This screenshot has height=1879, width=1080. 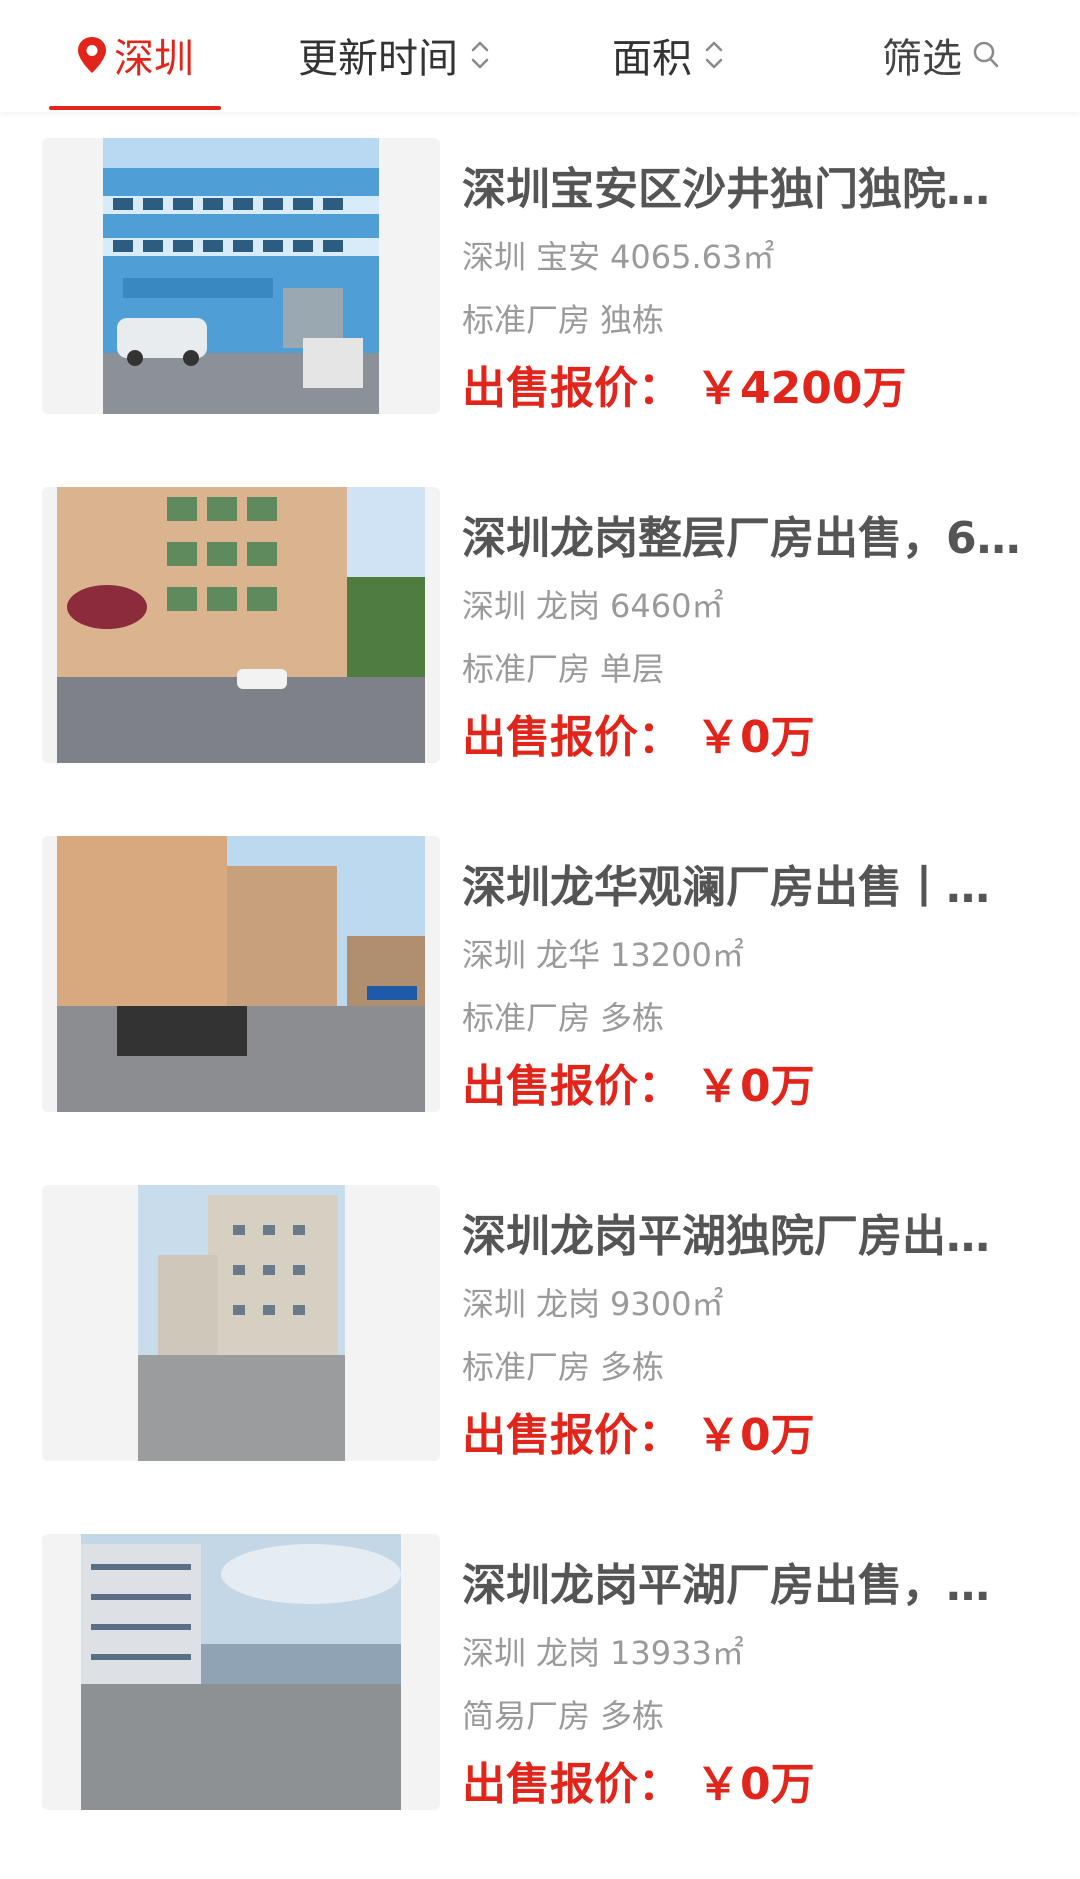 I want to click on location-pin-icon, so click(x=92, y=55).